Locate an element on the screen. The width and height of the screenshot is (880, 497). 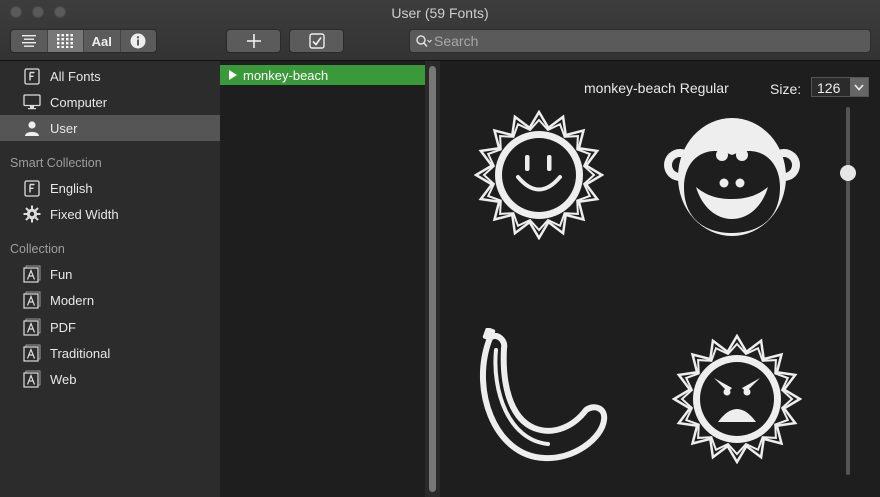
monitor-icon is located at coordinates (32, 102).